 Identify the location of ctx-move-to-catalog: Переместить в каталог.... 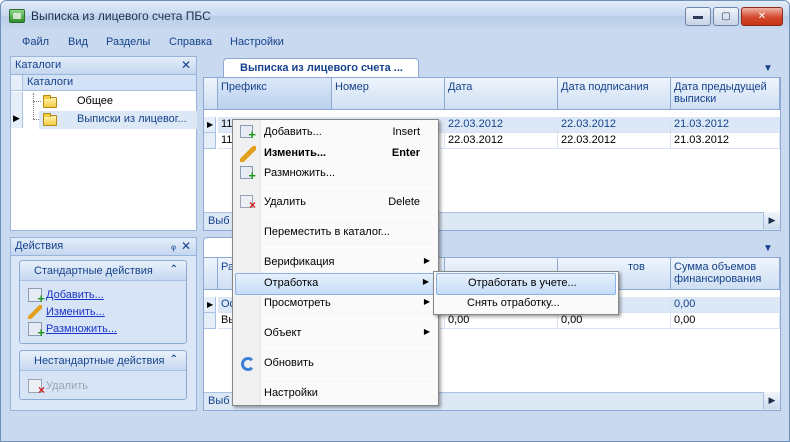
(335, 233).